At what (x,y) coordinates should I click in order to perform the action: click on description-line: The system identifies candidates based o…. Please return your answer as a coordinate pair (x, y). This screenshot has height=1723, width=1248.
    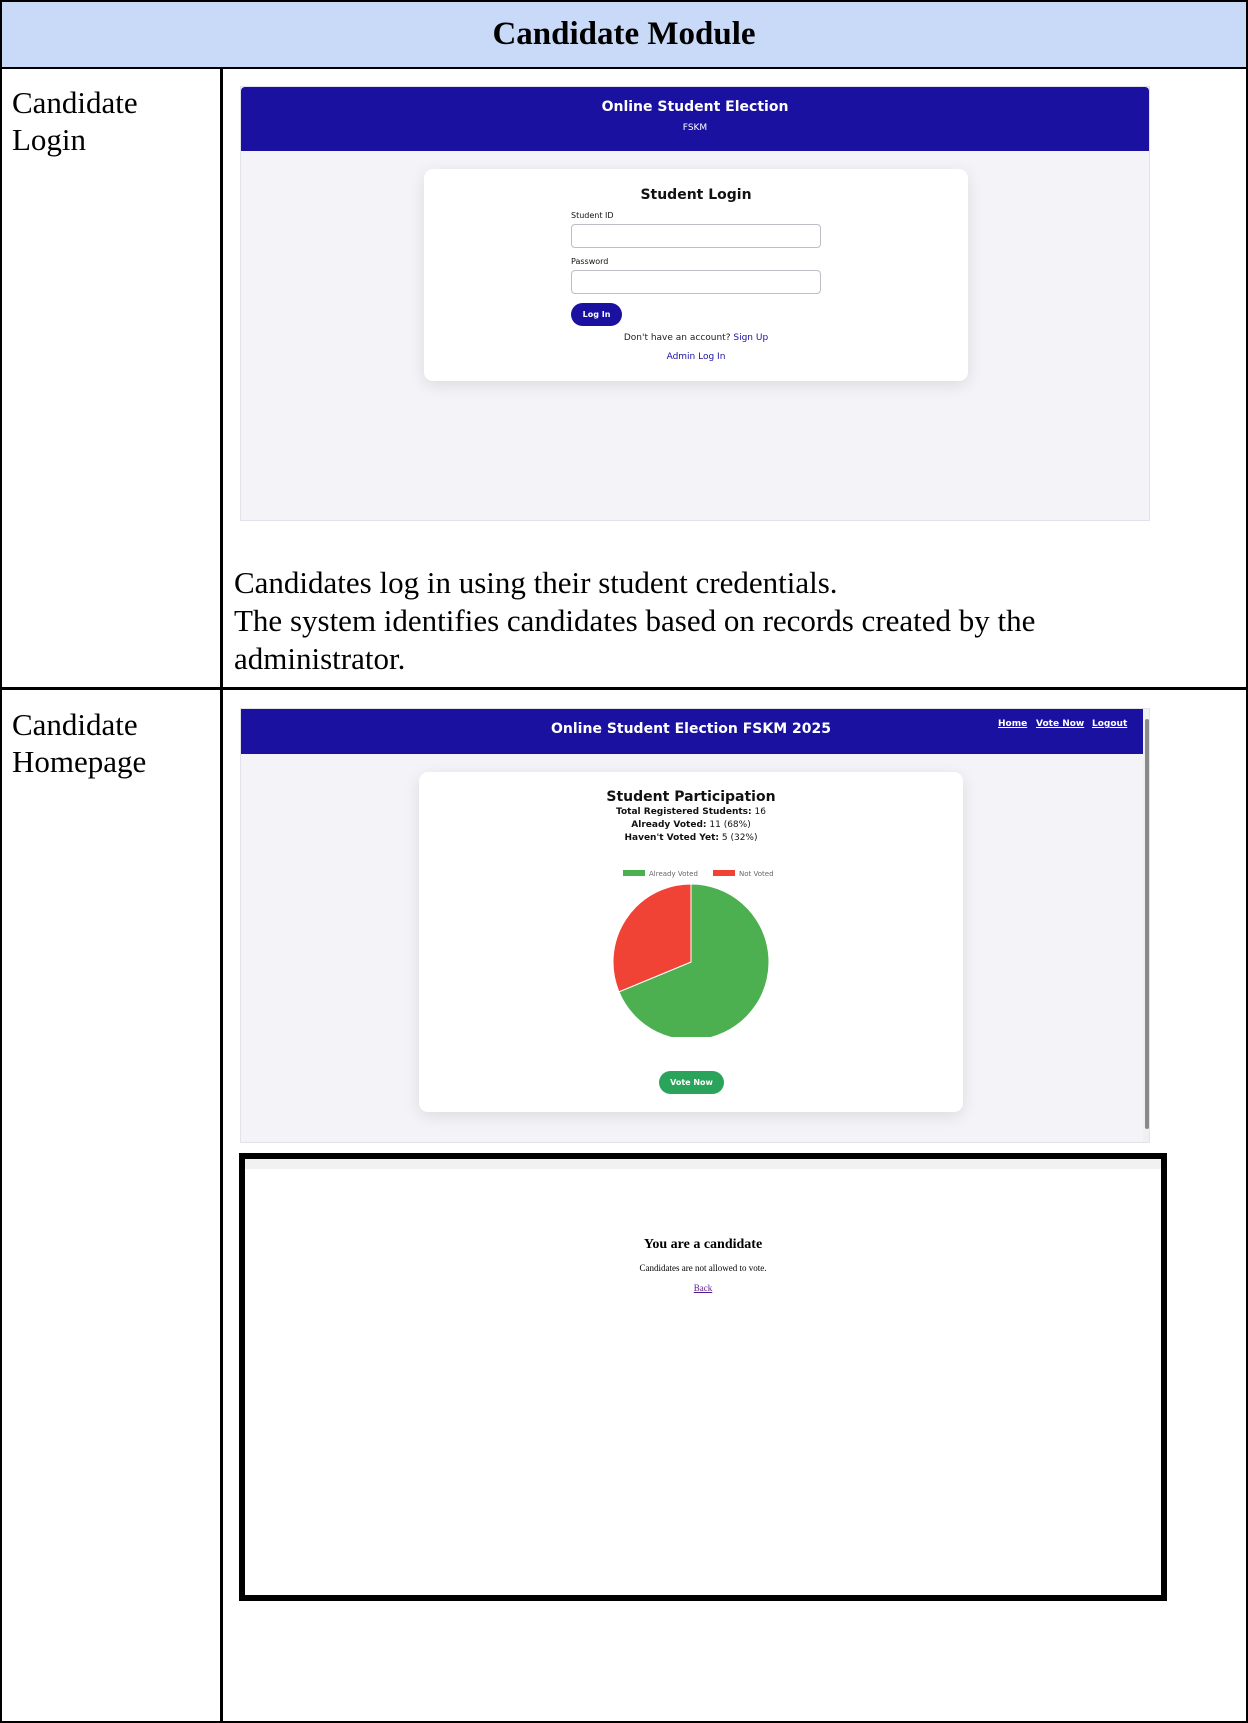
    Looking at the image, I should click on (635, 620).